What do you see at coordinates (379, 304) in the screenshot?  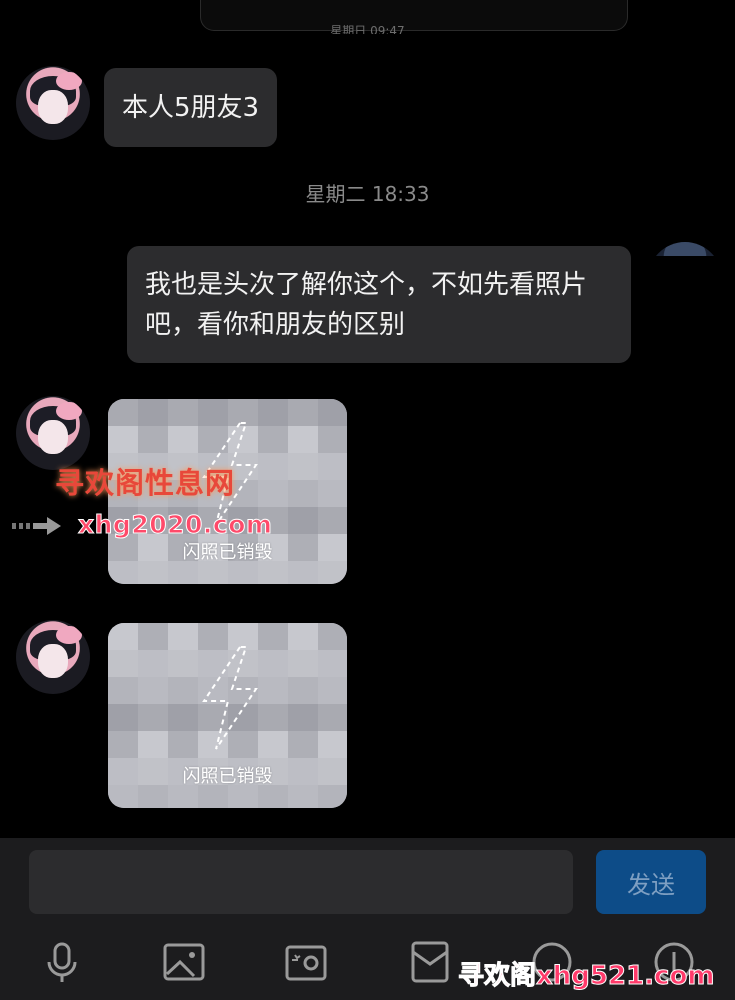 I see `message-bubble-outgoing: 我也是头次了解你这个，不如先看照片吧，看你和朋友的区别` at bounding box center [379, 304].